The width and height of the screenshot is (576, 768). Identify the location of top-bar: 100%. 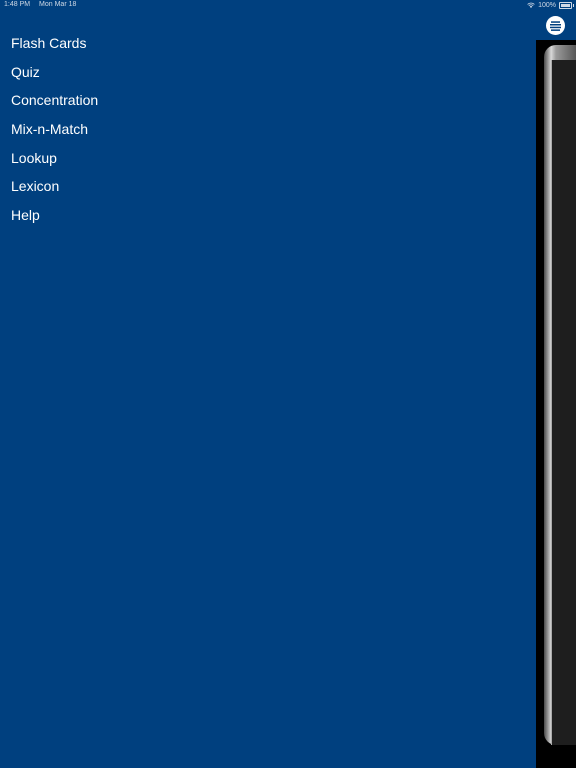
(551, 20).